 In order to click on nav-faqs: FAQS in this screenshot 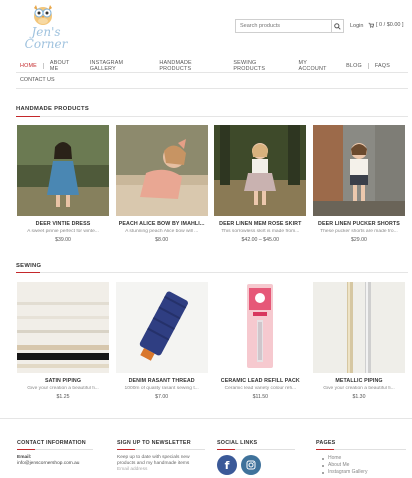, I will do `click(382, 66)`.